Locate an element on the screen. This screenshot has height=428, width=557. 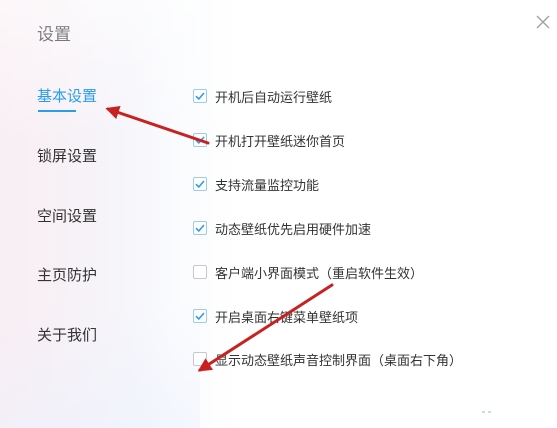
option-traffic-monitor: 支持流量监控功能 is located at coordinates (256, 184).